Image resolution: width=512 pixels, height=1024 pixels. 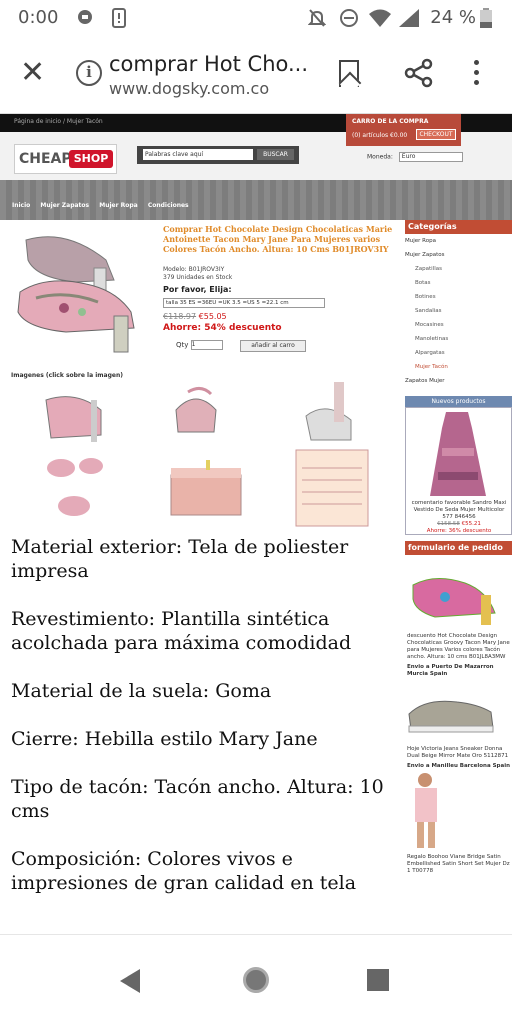 I want to click on qty-label: Qty, so click(x=182, y=345).